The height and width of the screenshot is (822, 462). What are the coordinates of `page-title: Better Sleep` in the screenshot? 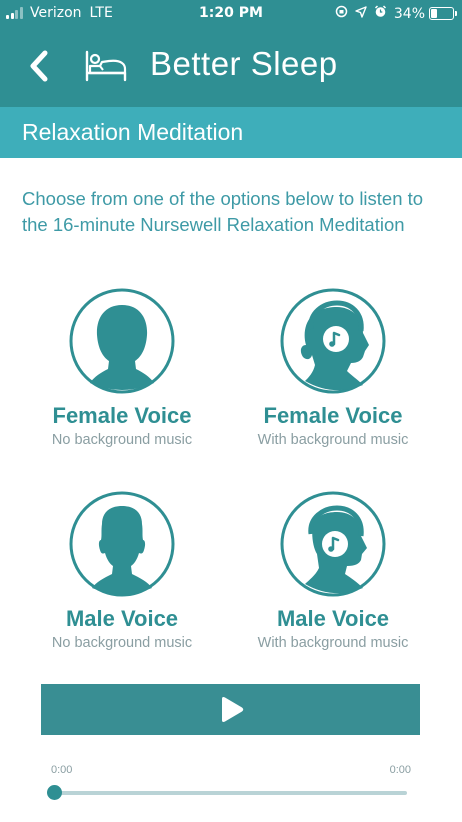 It's located at (244, 63).